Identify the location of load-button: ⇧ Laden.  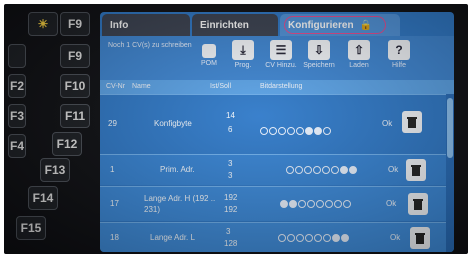
(359, 59).